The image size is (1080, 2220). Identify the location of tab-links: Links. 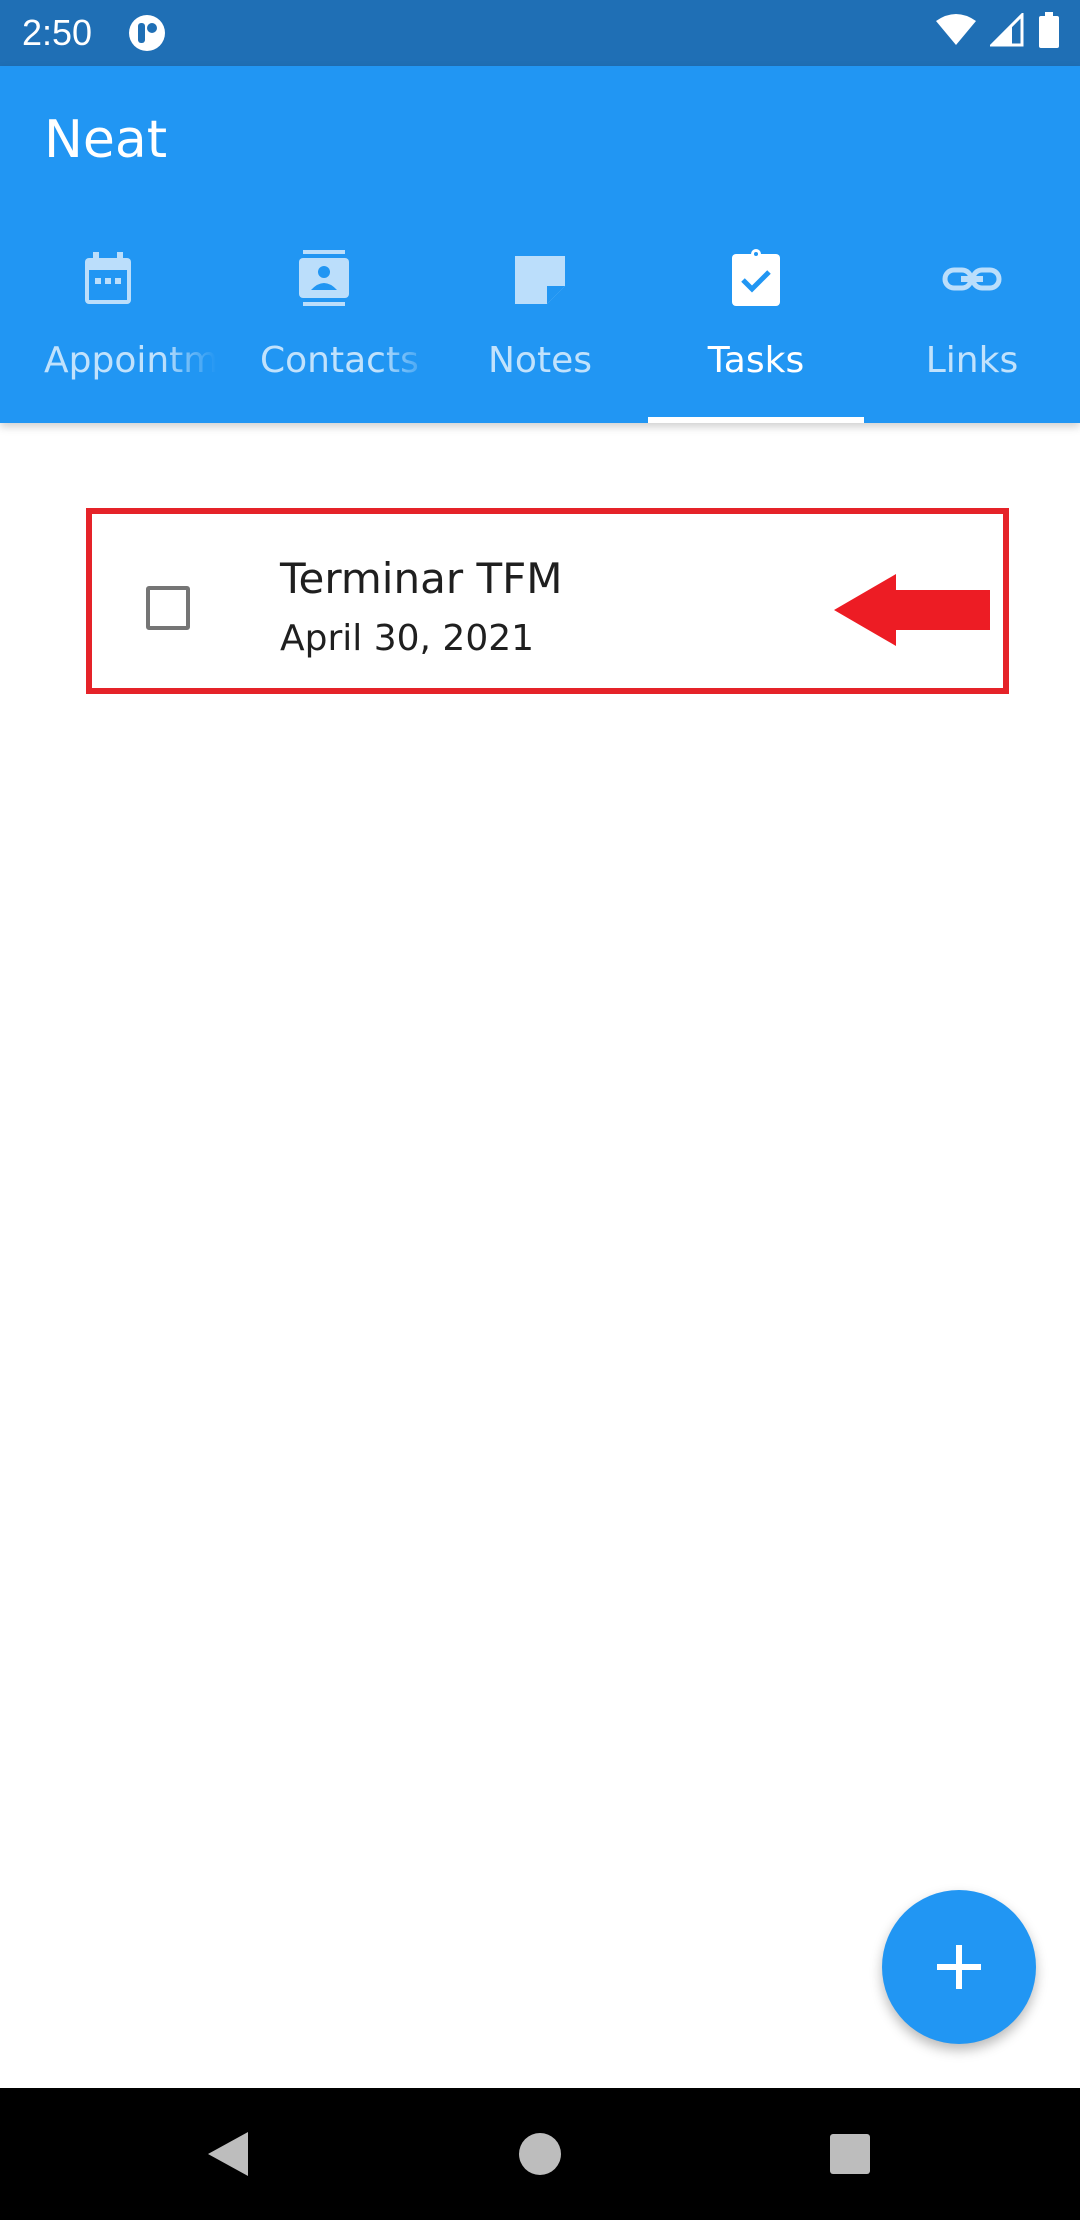
(972, 331).